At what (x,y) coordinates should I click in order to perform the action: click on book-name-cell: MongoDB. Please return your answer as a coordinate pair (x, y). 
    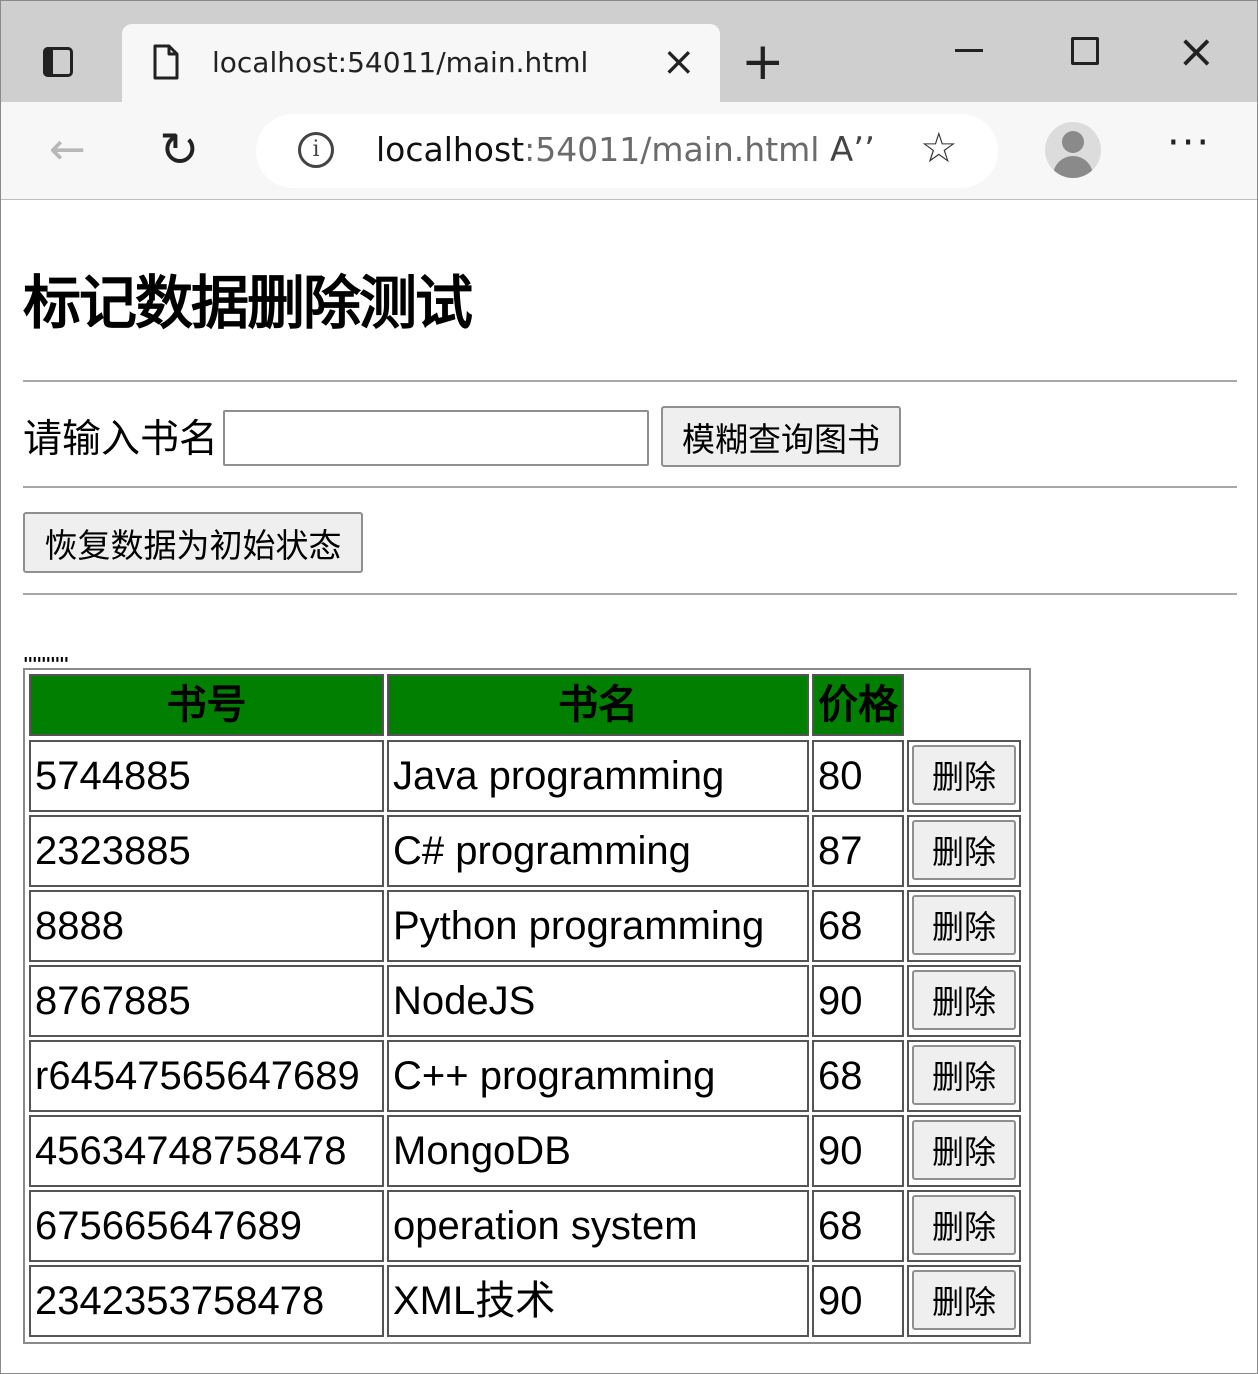
    Looking at the image, I should click on (598, 1151).